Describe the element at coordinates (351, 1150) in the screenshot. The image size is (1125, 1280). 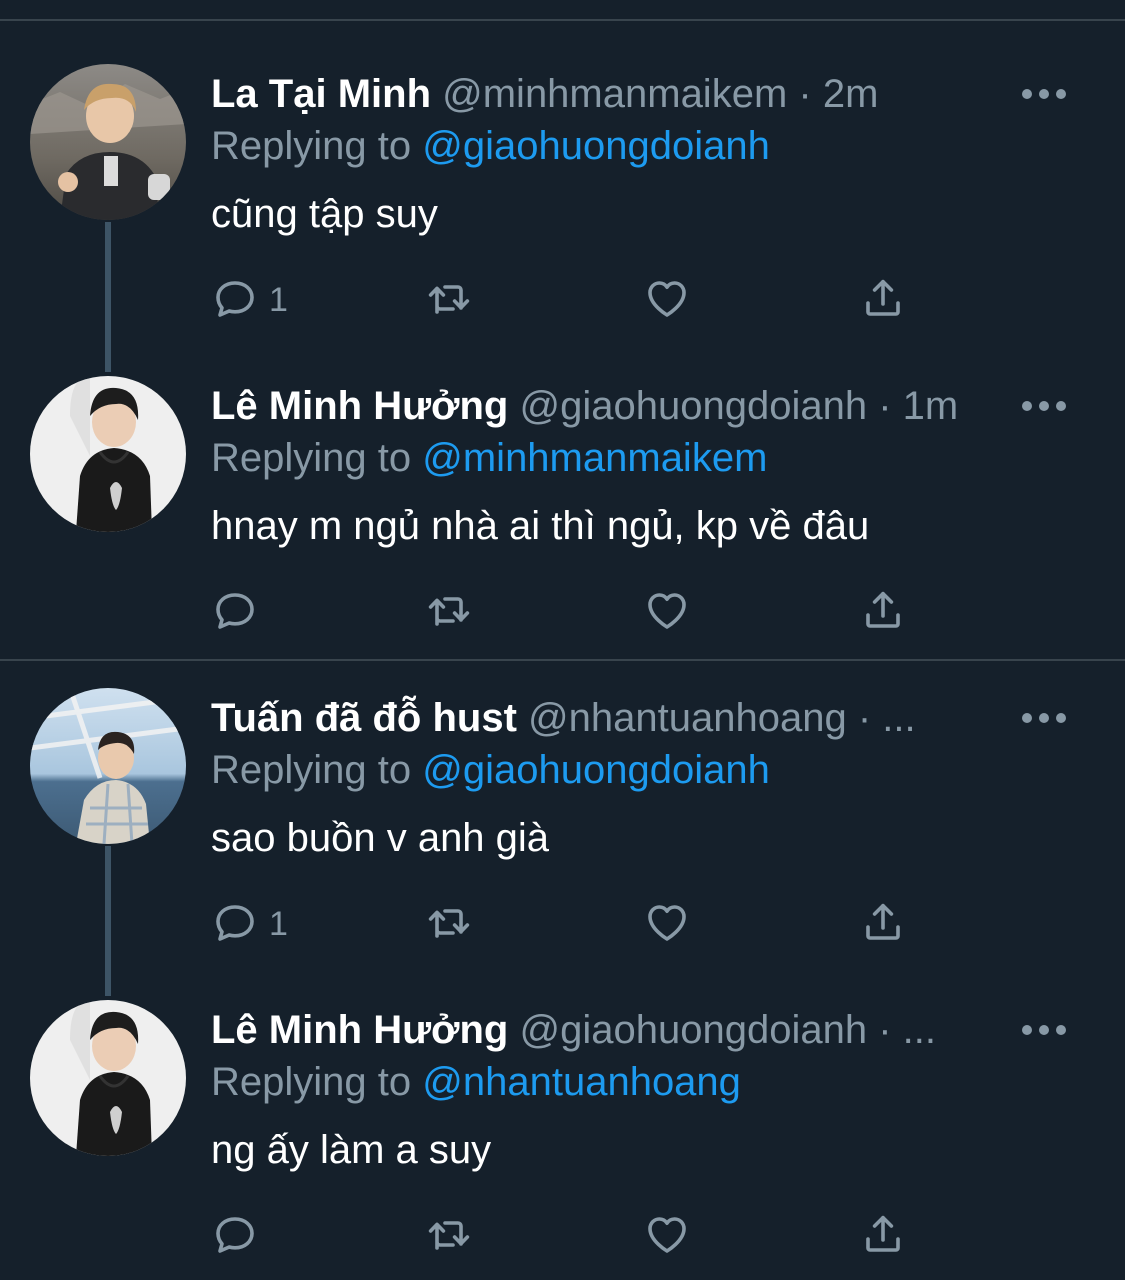
I see `tweet-text: ng ấy làm a suy` at that location.